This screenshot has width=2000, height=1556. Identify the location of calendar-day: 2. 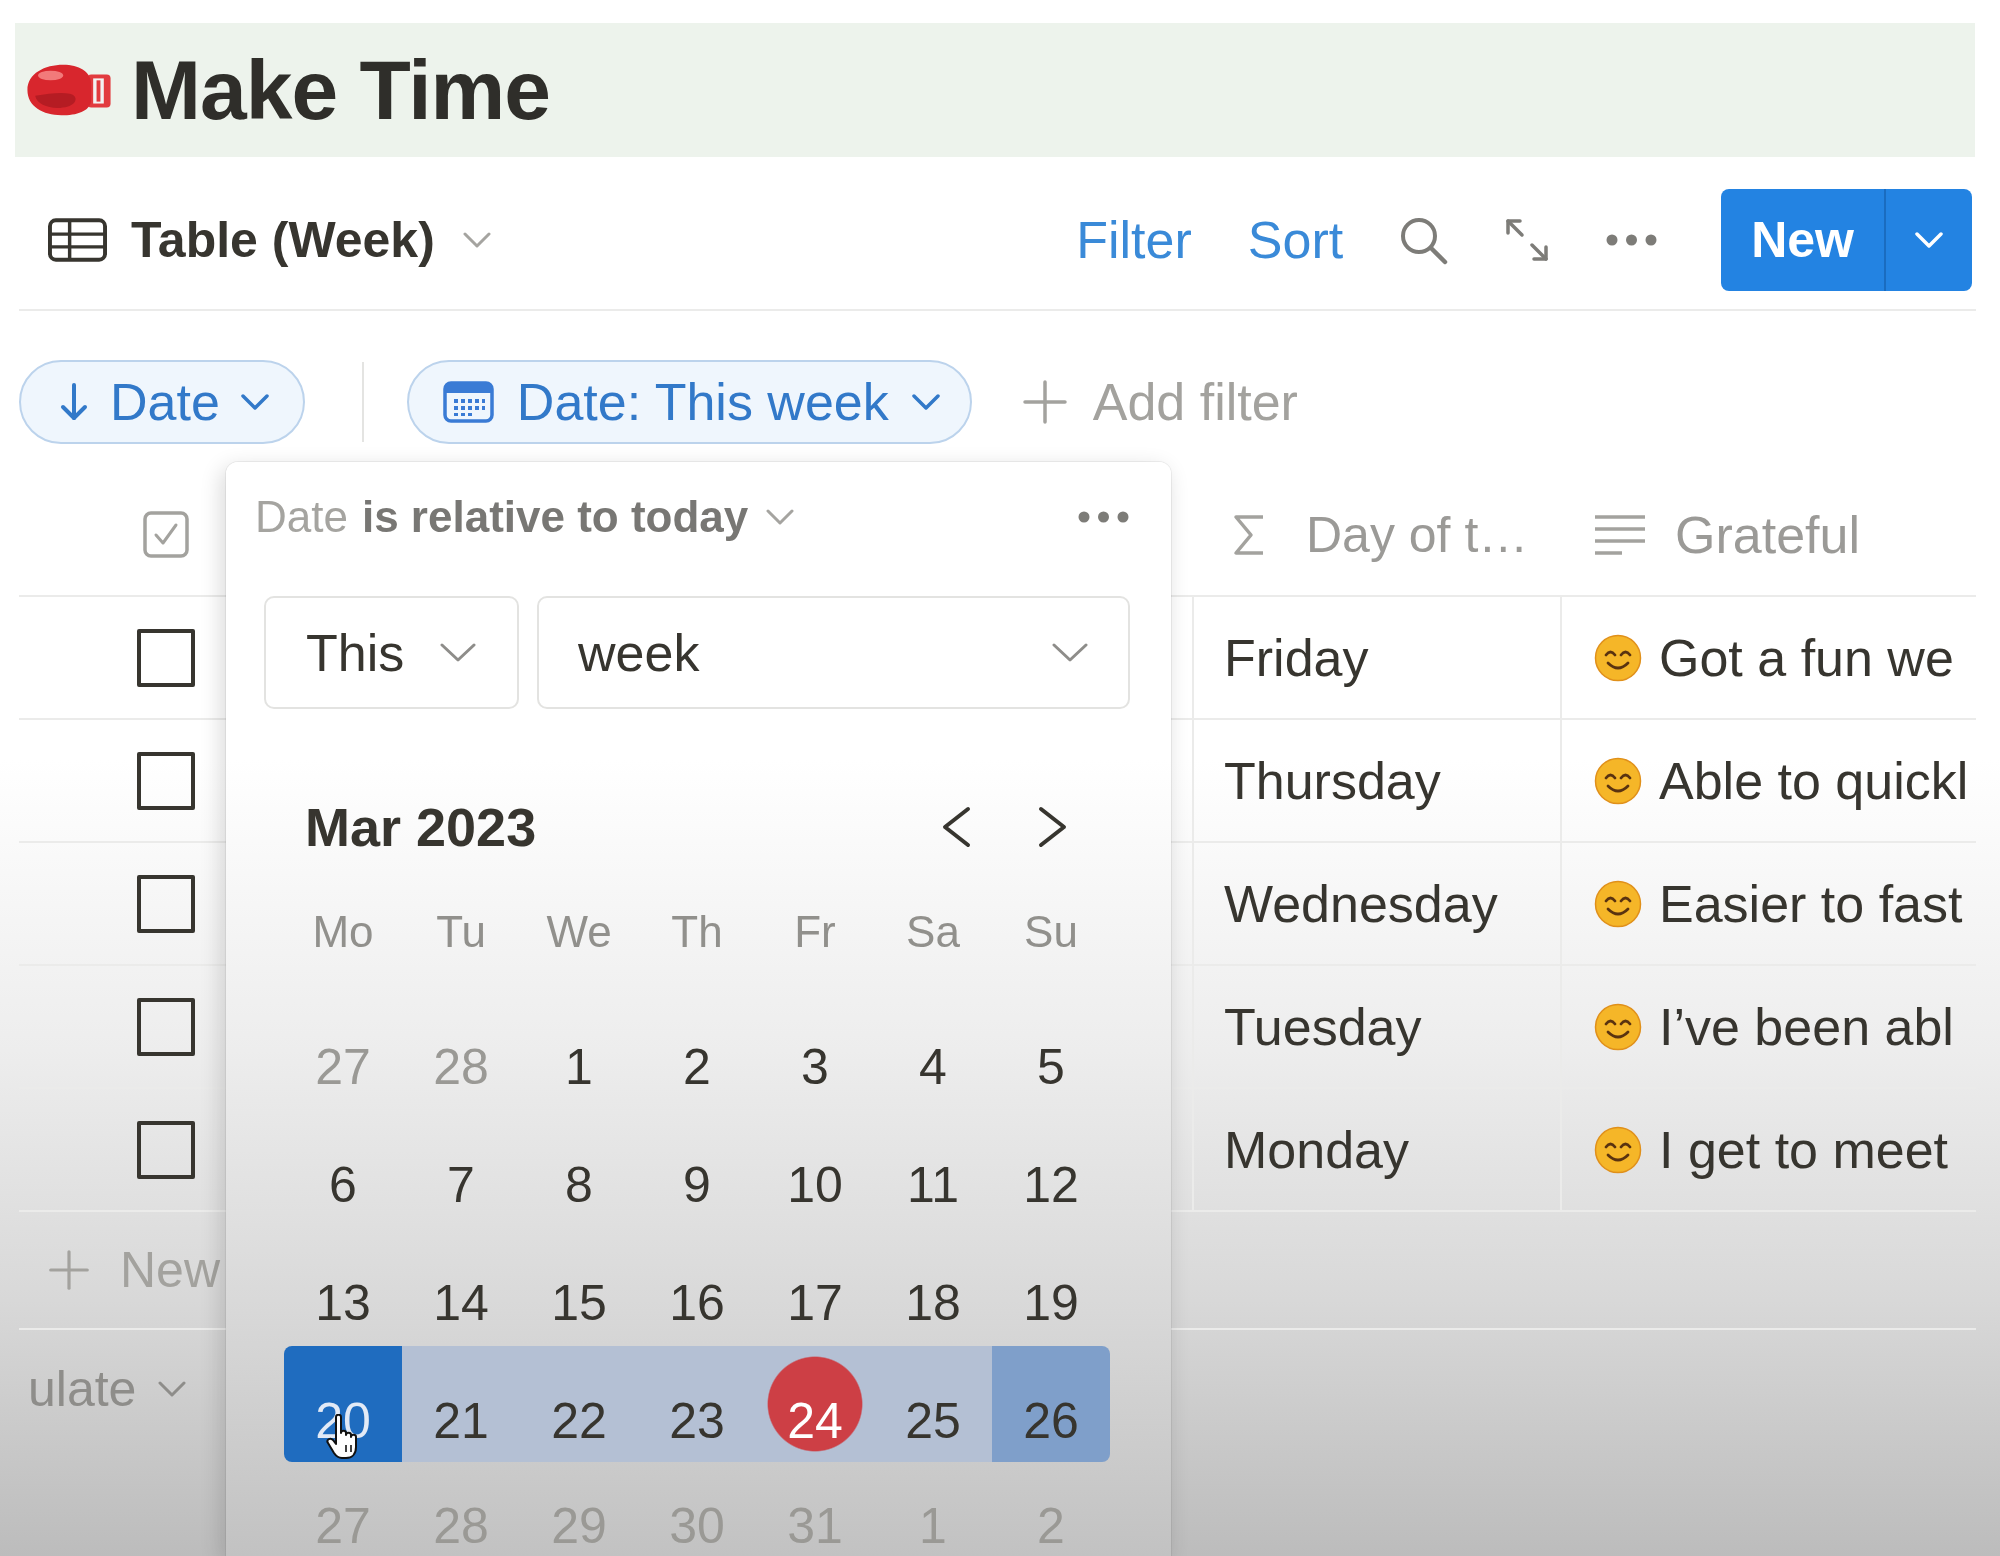
(697, 1050).